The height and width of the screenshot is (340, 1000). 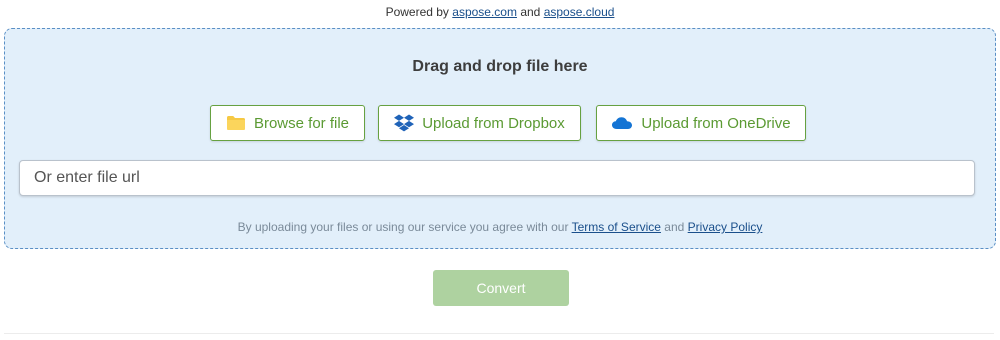 I want to click on upload-dropbox-label: Upload from Dropbox, so click(x=493, y=123).